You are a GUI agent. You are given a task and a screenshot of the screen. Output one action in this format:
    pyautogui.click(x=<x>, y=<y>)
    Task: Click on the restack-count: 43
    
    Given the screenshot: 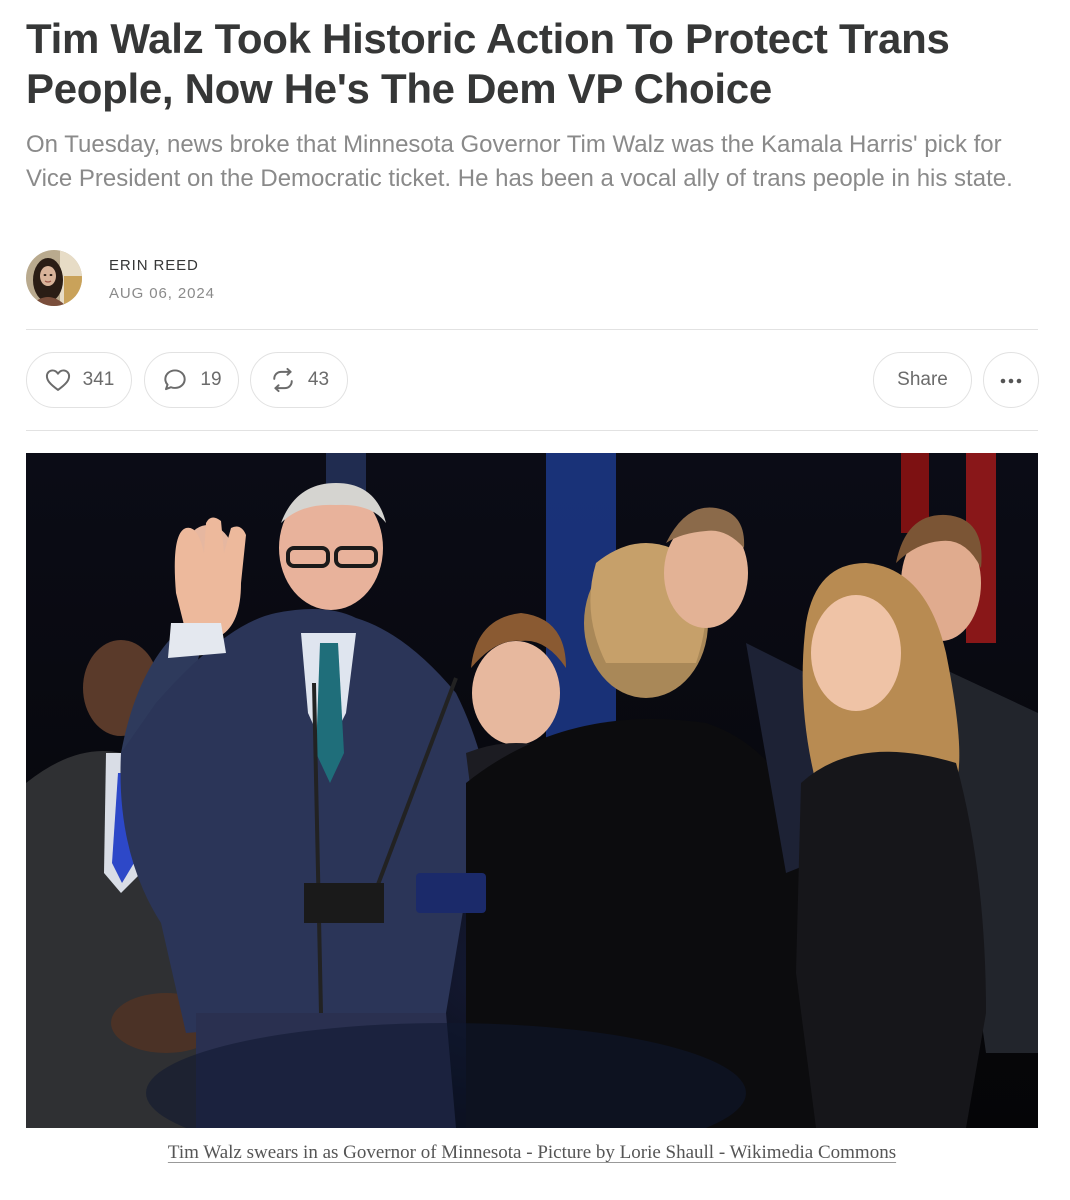 What is the action you would take?
    pyautogui.click(x=318, y=379)
    